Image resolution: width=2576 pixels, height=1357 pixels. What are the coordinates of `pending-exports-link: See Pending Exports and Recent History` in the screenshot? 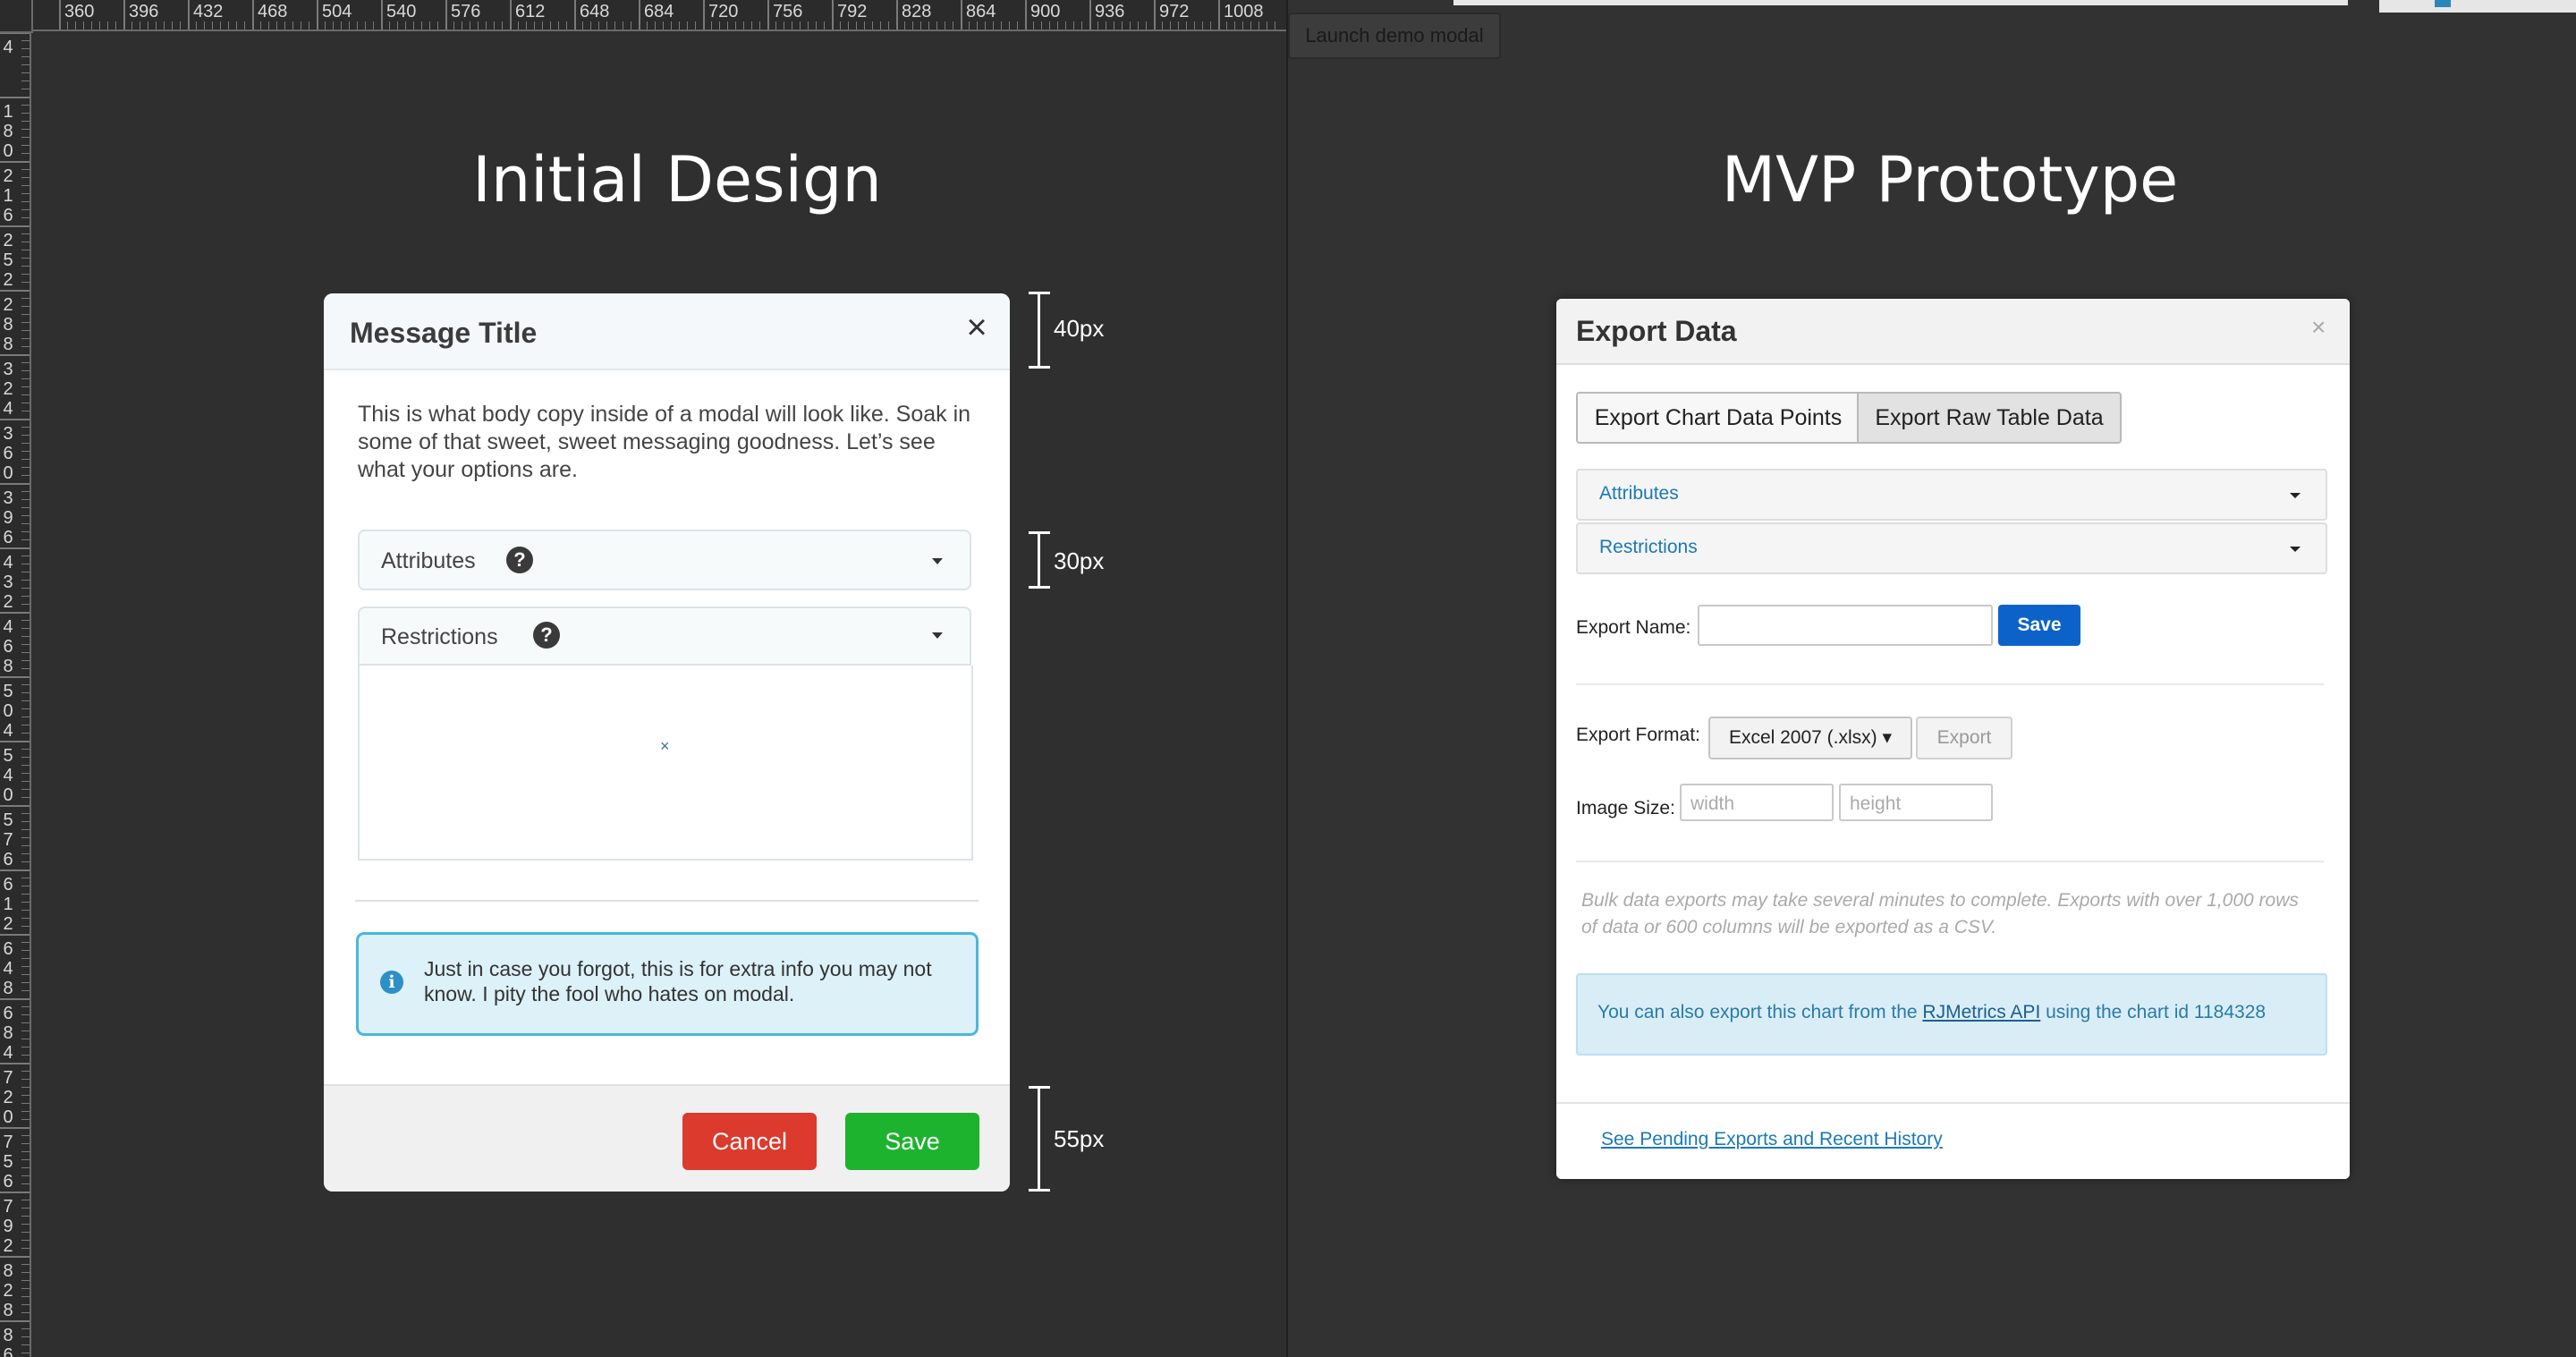 It's located at (1772, 1140).